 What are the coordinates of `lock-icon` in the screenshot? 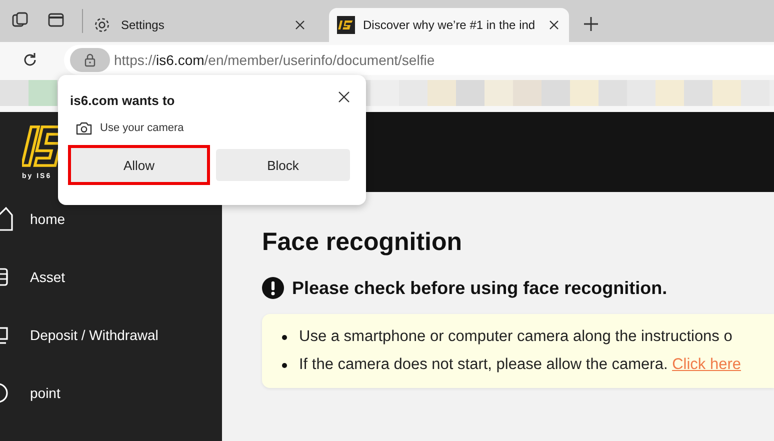 It's located at (90, 60).